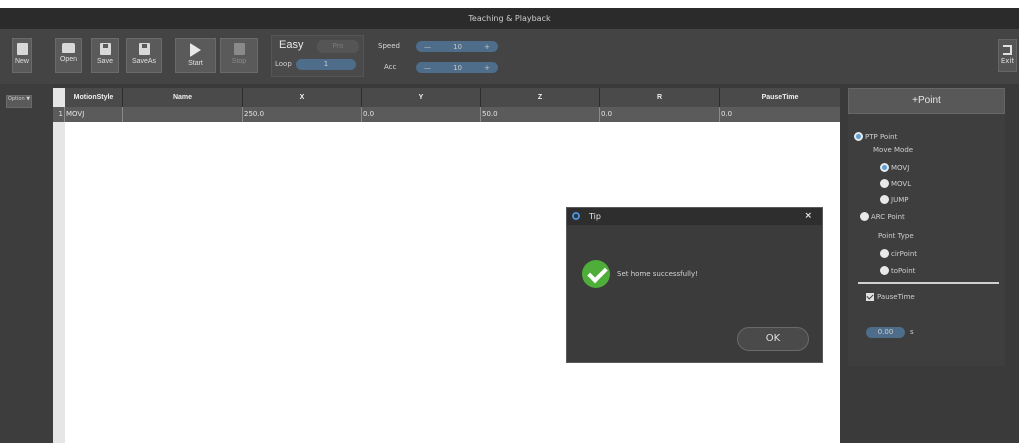 This screenshot has width=1019, height=443. I want to click on close-icon: ×, so click(808, 216).